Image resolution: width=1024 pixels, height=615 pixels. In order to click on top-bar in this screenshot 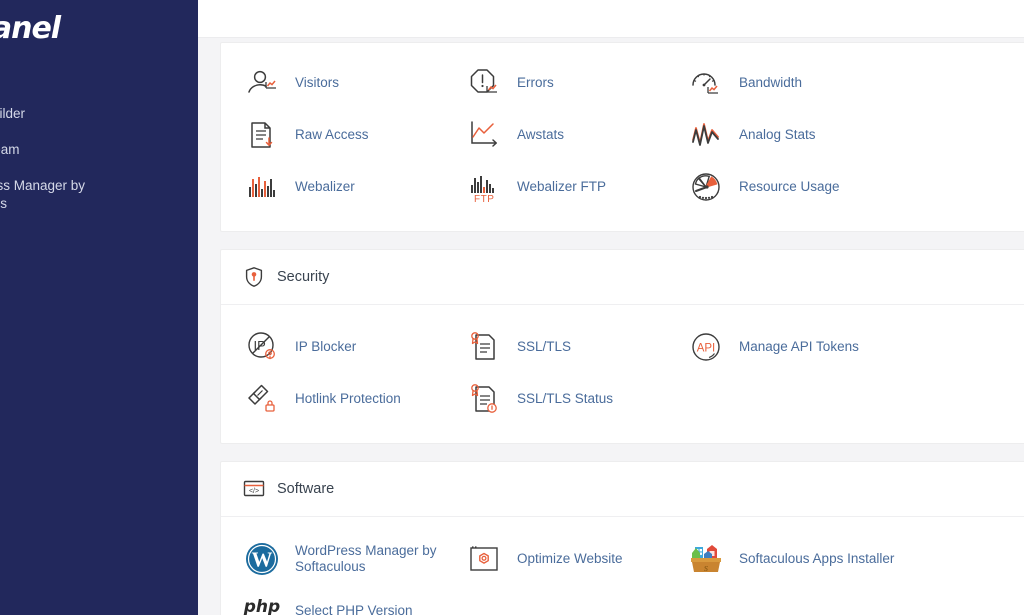, I will do `click(611, 19)`.